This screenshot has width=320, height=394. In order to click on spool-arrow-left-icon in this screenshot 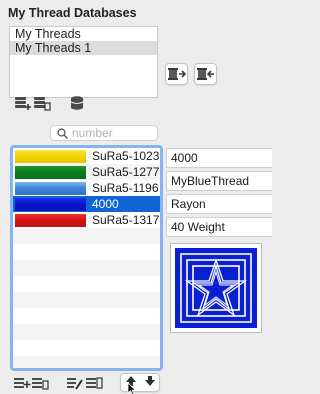, I will do `click(205, 74)`.